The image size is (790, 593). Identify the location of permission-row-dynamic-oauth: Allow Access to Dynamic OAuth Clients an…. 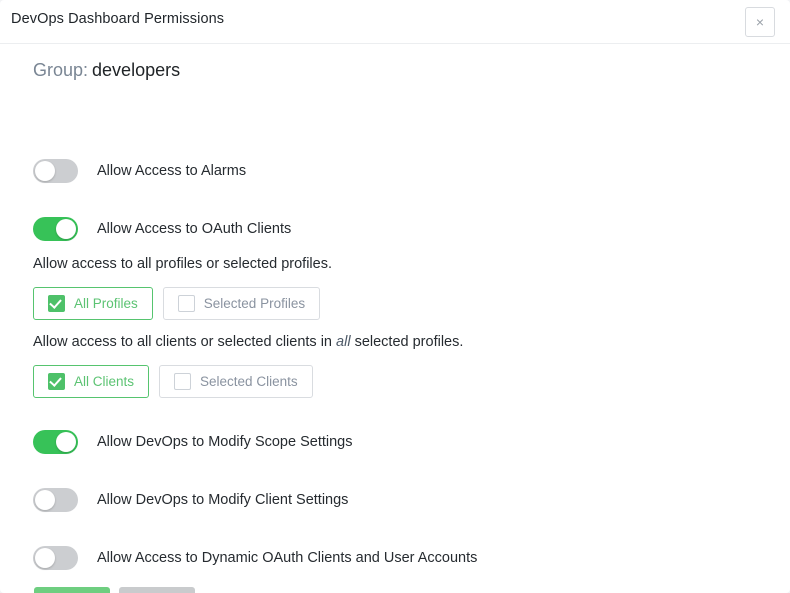
(255, 558).